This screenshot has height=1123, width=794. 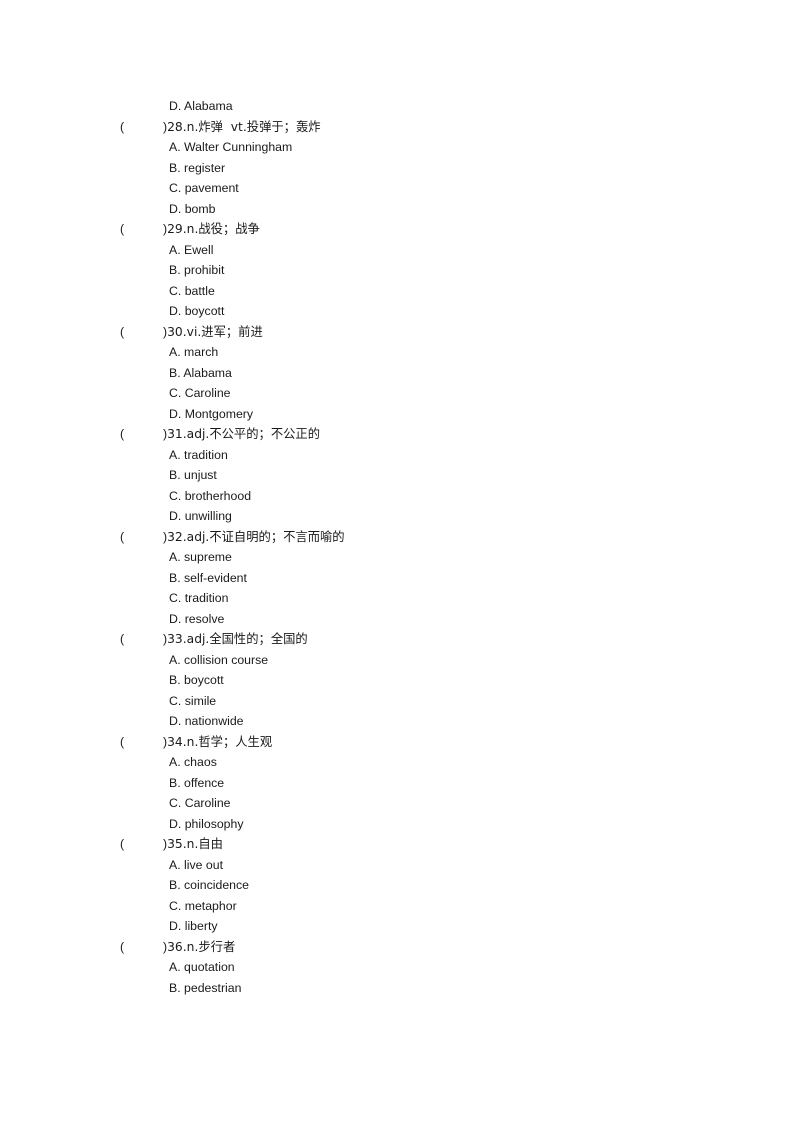 I want to click on question-prompt-34: ()34.n.哲学；人生观, so click(x=400, y=742).